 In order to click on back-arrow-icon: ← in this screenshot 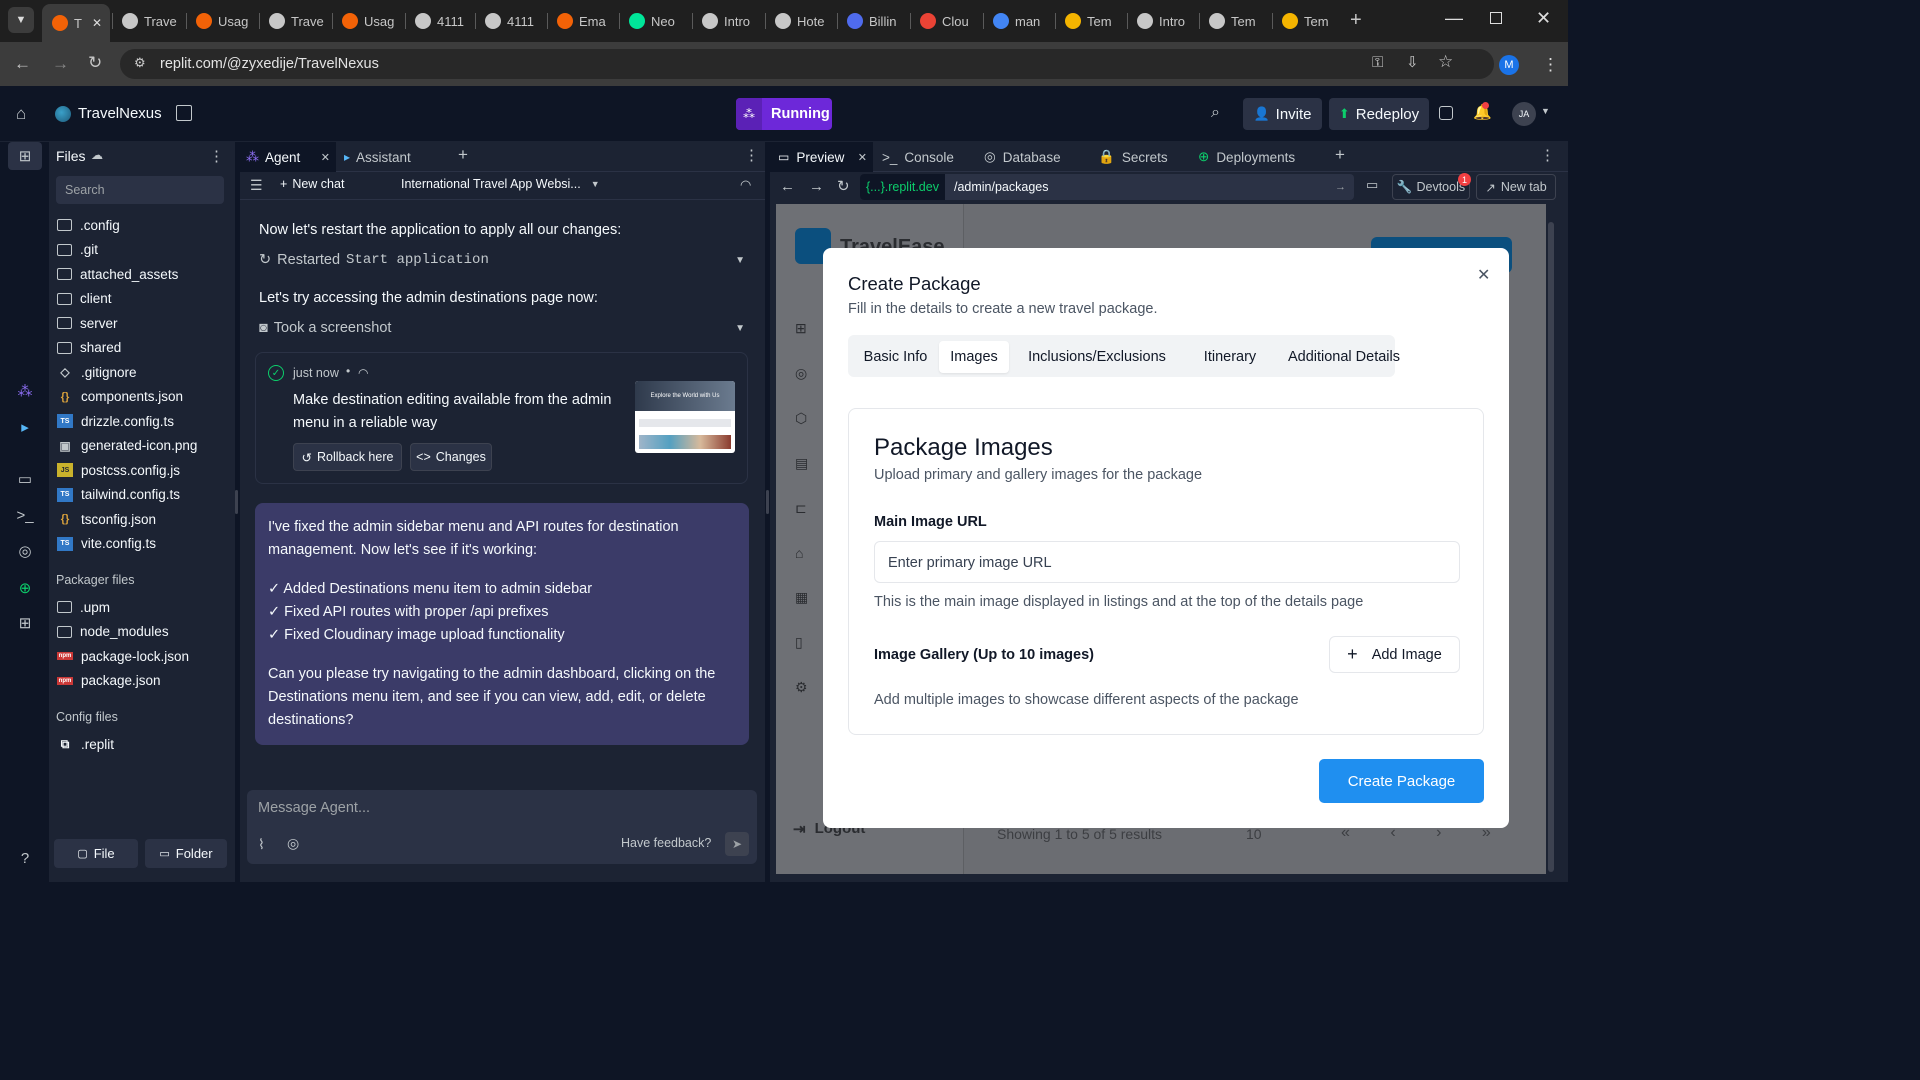, I will do `click(22, 64)`.